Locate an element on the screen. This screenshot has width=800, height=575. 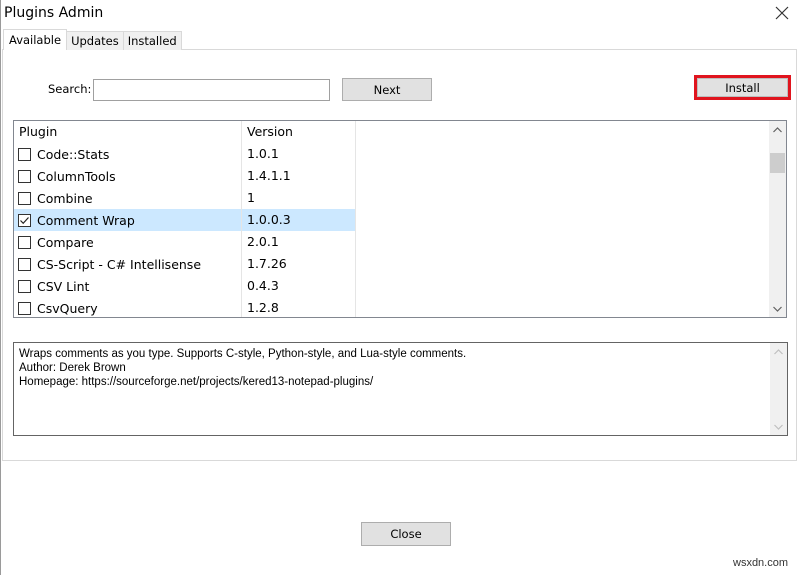
plugin-row: Code::Stats 1.0.1 is located at coordinates (185, 154).